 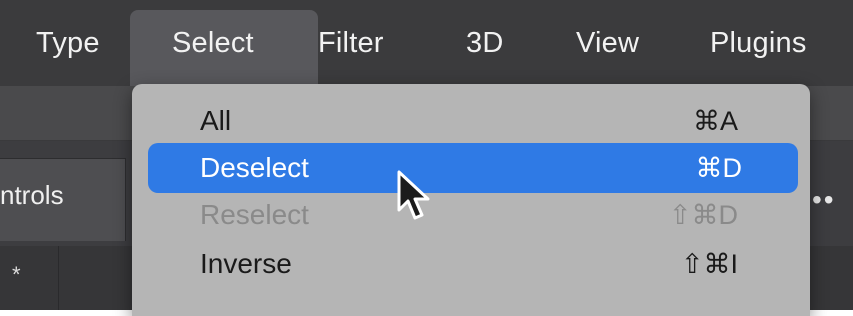 What do you see at coordinates (703, 215) in the screenshot?
I see `menu-item-shortcut: ⇧⌘D` at bounding box center [703, 215].